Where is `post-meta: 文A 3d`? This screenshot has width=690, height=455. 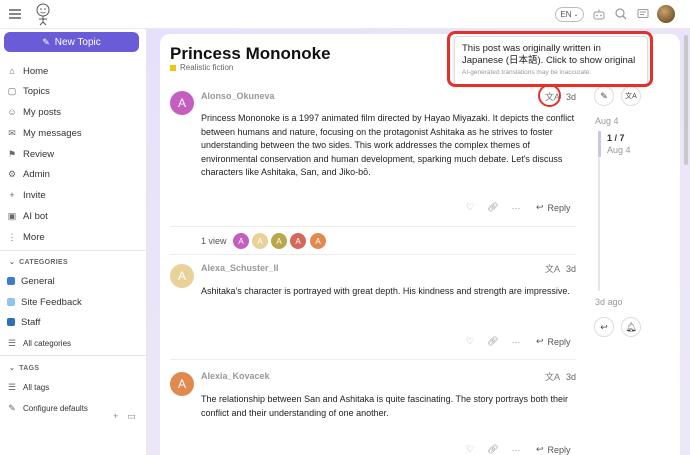 post-meta: 文A 3d is located at coordinates (560, 268).